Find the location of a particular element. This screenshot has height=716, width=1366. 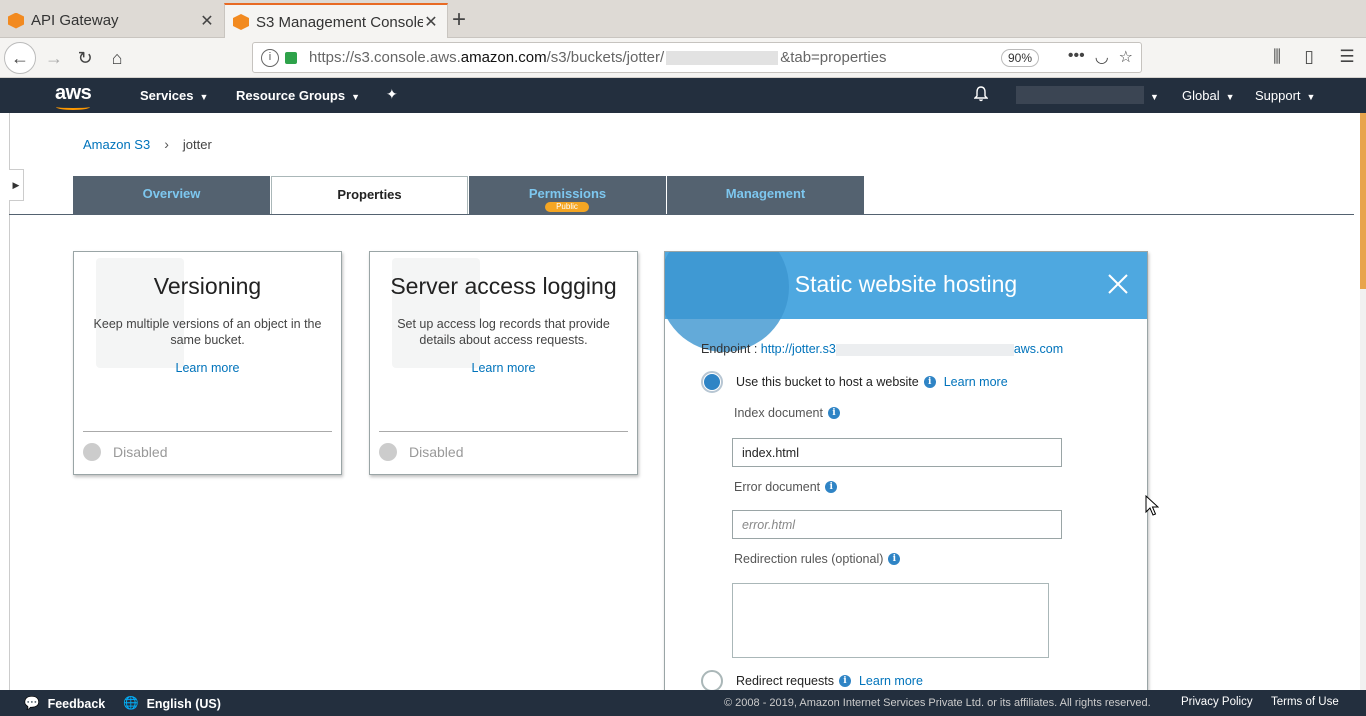

url-prefix: https://s3.console.aws. is located at coordinates (385, 57).